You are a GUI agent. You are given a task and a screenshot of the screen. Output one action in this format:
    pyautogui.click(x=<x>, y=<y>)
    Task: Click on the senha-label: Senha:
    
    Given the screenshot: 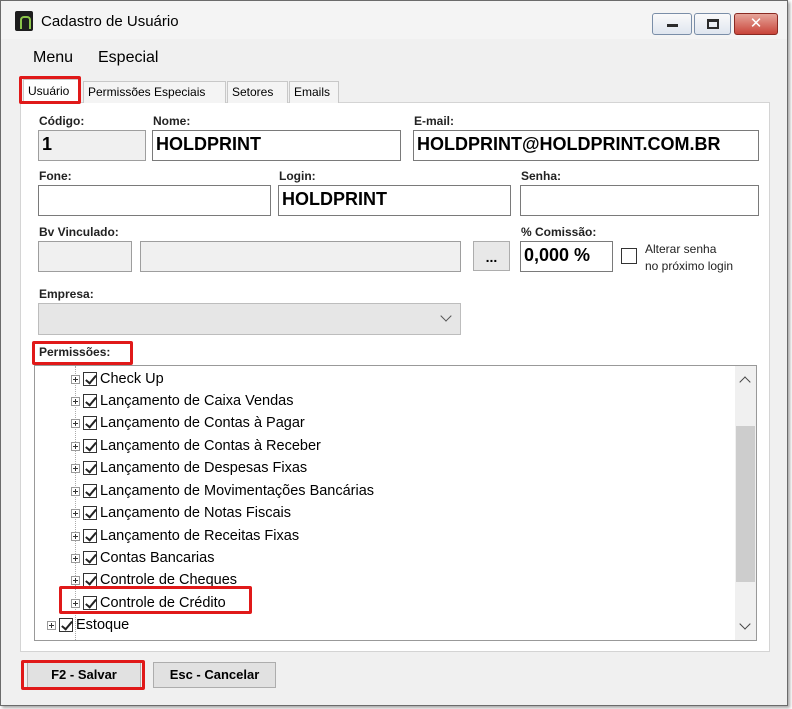 What is the action you would take?
    pyautogui.click(x=541, y=176)
    